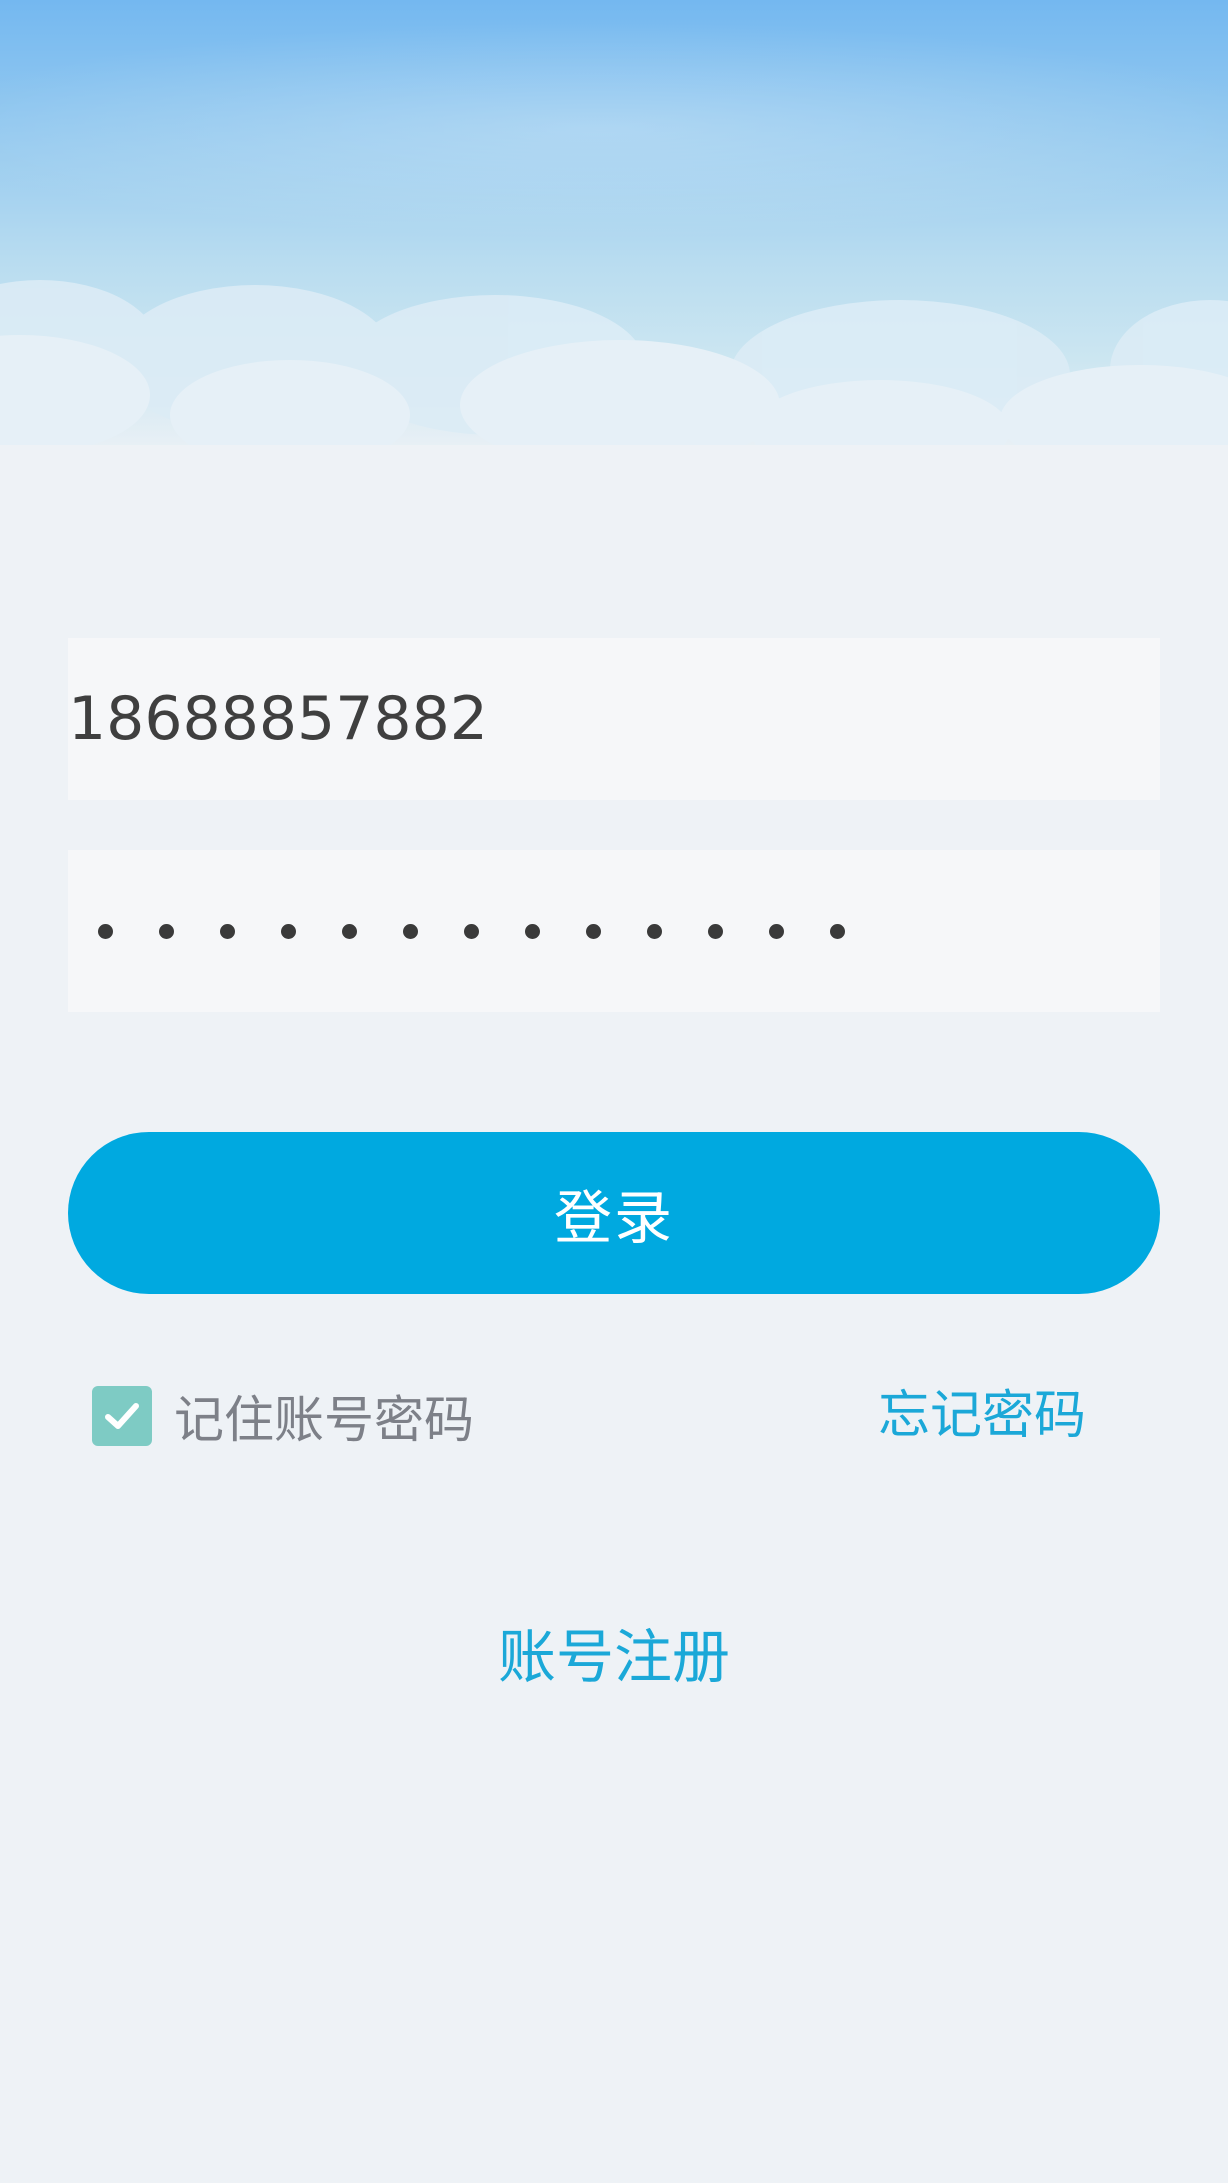 This screenshot has width=1228, height=2183. What do you see at coordinates (614, 1213) in the screenshot?
I see `login-button: 登录` at bounding box center [614, 1213].